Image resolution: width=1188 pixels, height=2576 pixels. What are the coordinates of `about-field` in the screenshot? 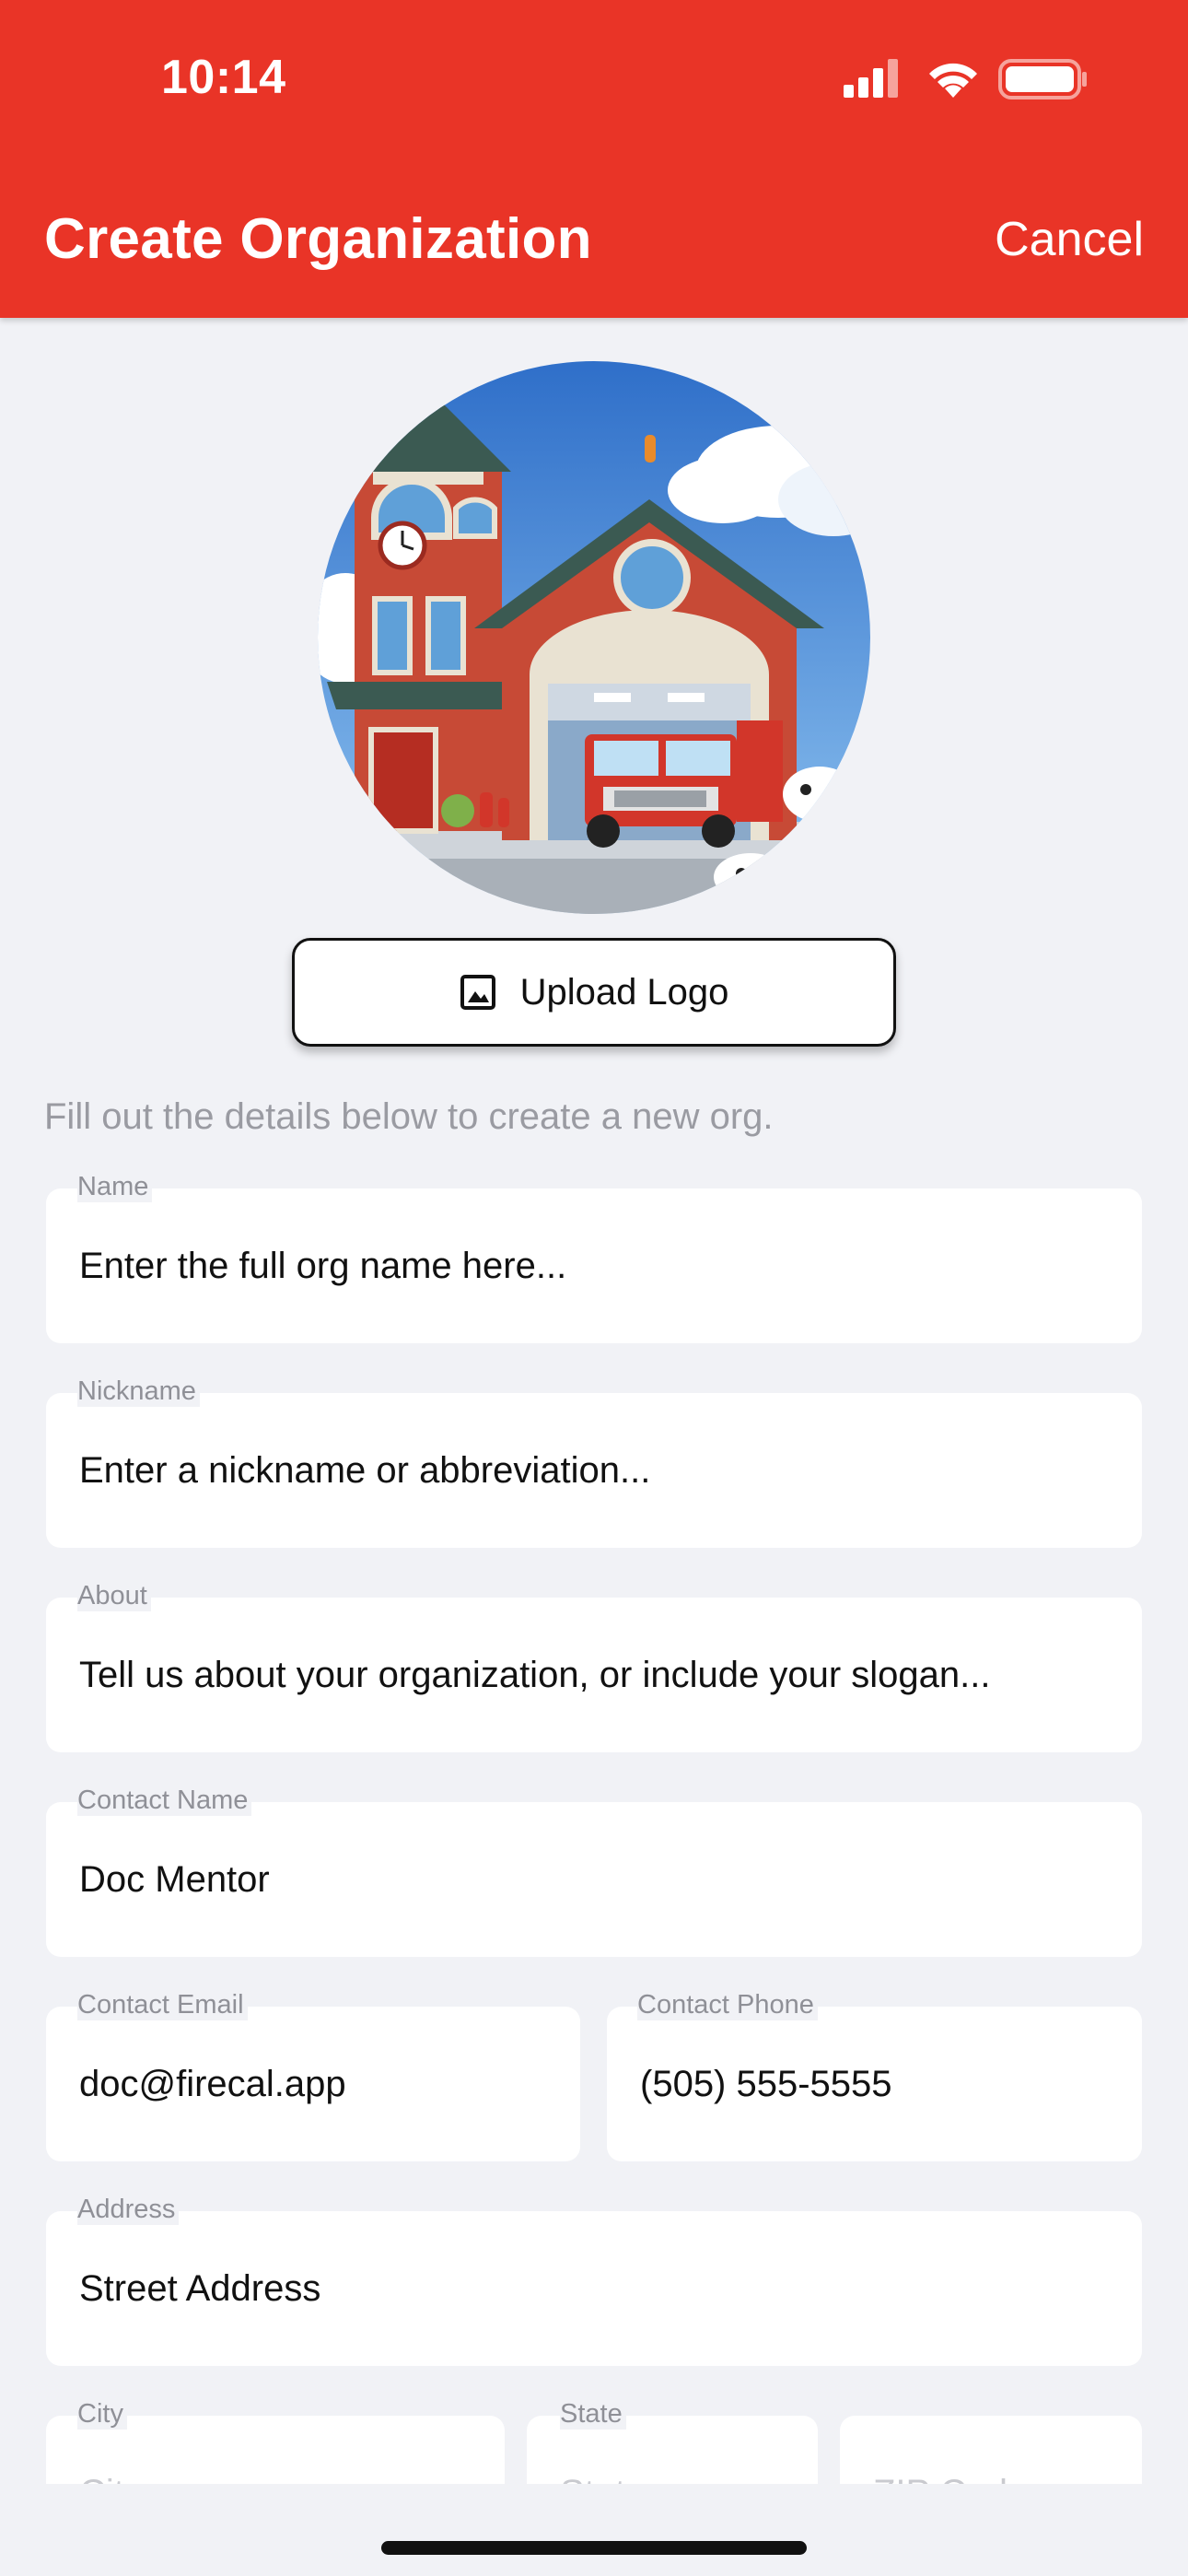 It's located at (594, 1675).